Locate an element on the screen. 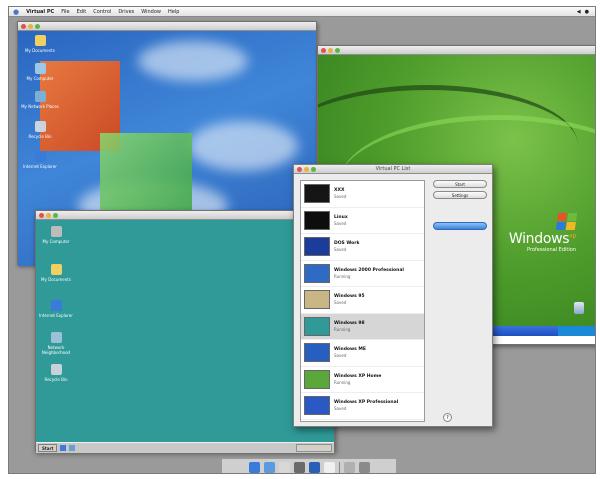 Image resolution: width=600 pixels, height=479 pixels. menu-app-name: Virtual PC is located at coordinates (40, 12).